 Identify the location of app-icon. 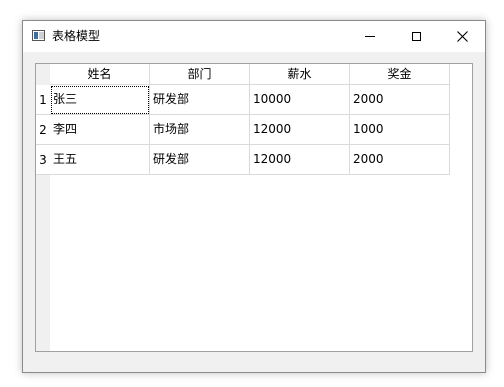
(38, 35).